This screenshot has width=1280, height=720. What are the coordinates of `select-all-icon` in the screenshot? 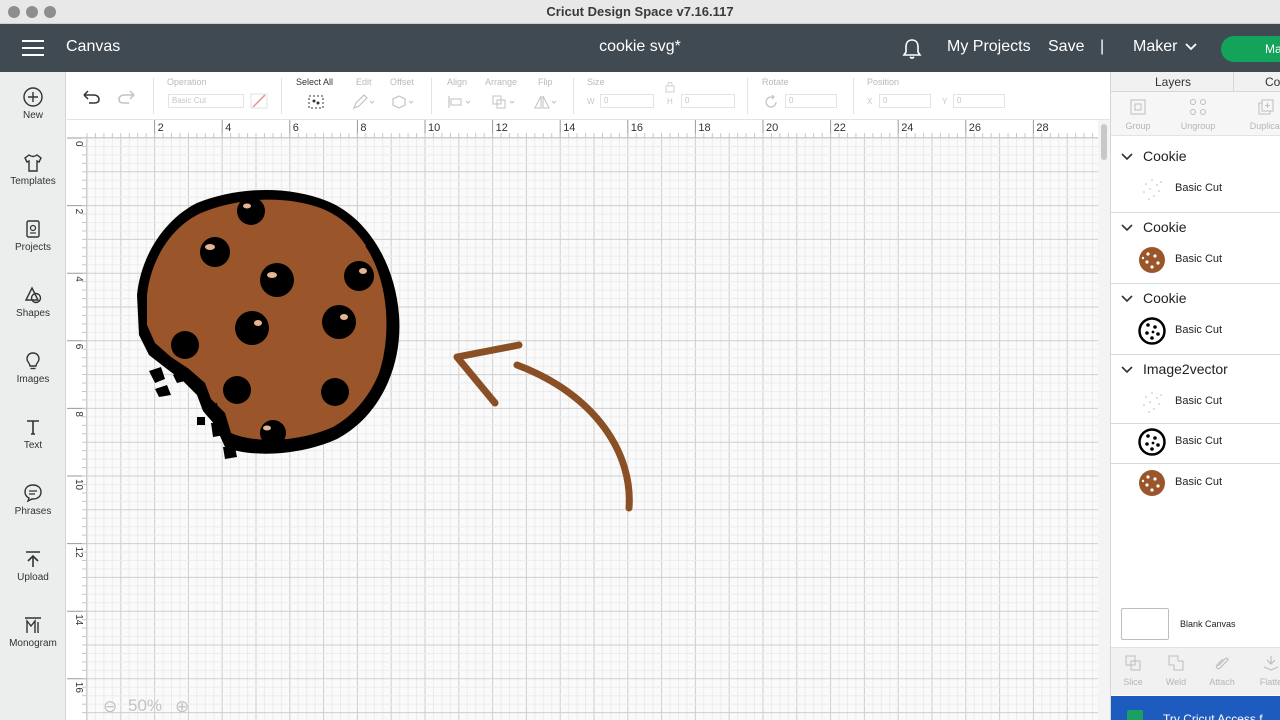 It's located at (316, 102).